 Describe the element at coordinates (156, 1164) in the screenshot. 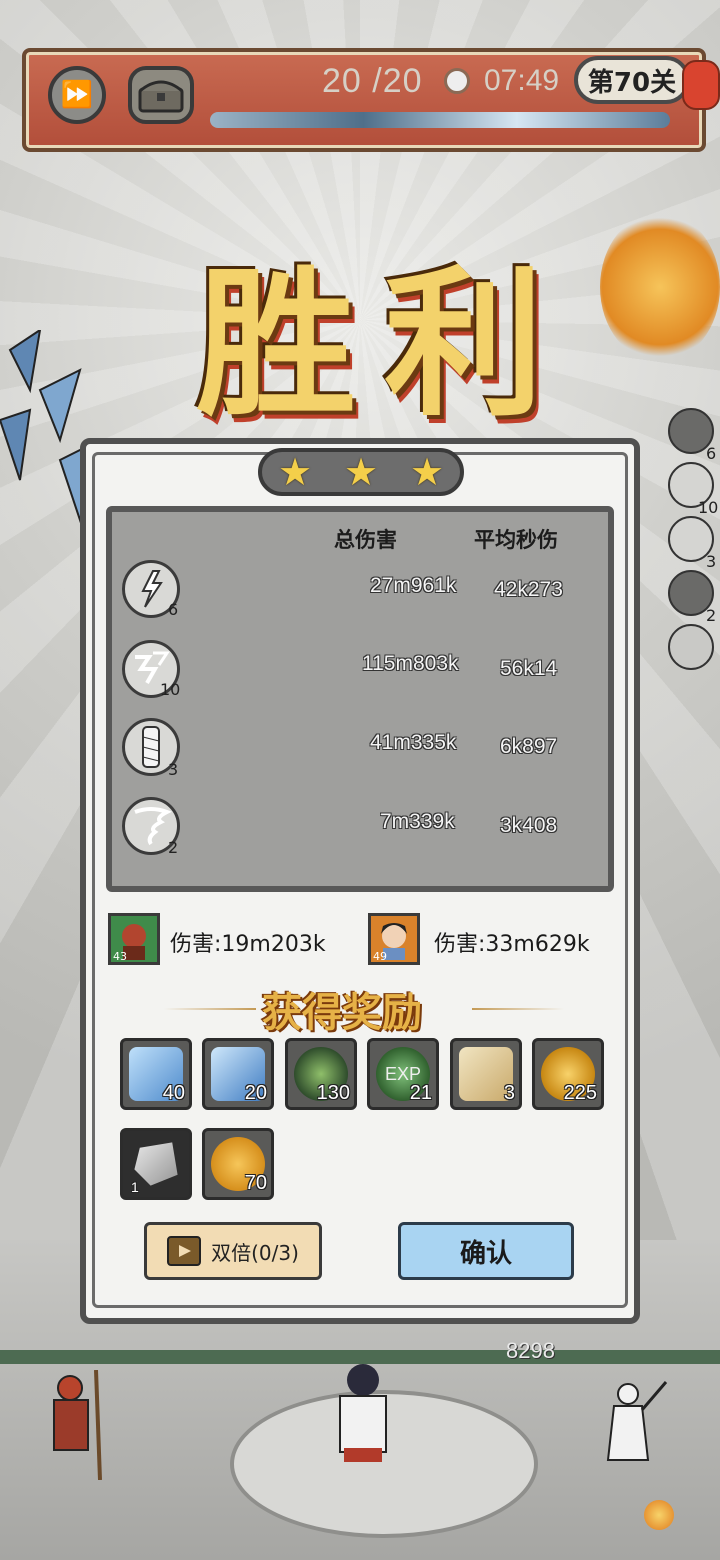

I see `reward-item: 1` at that location.